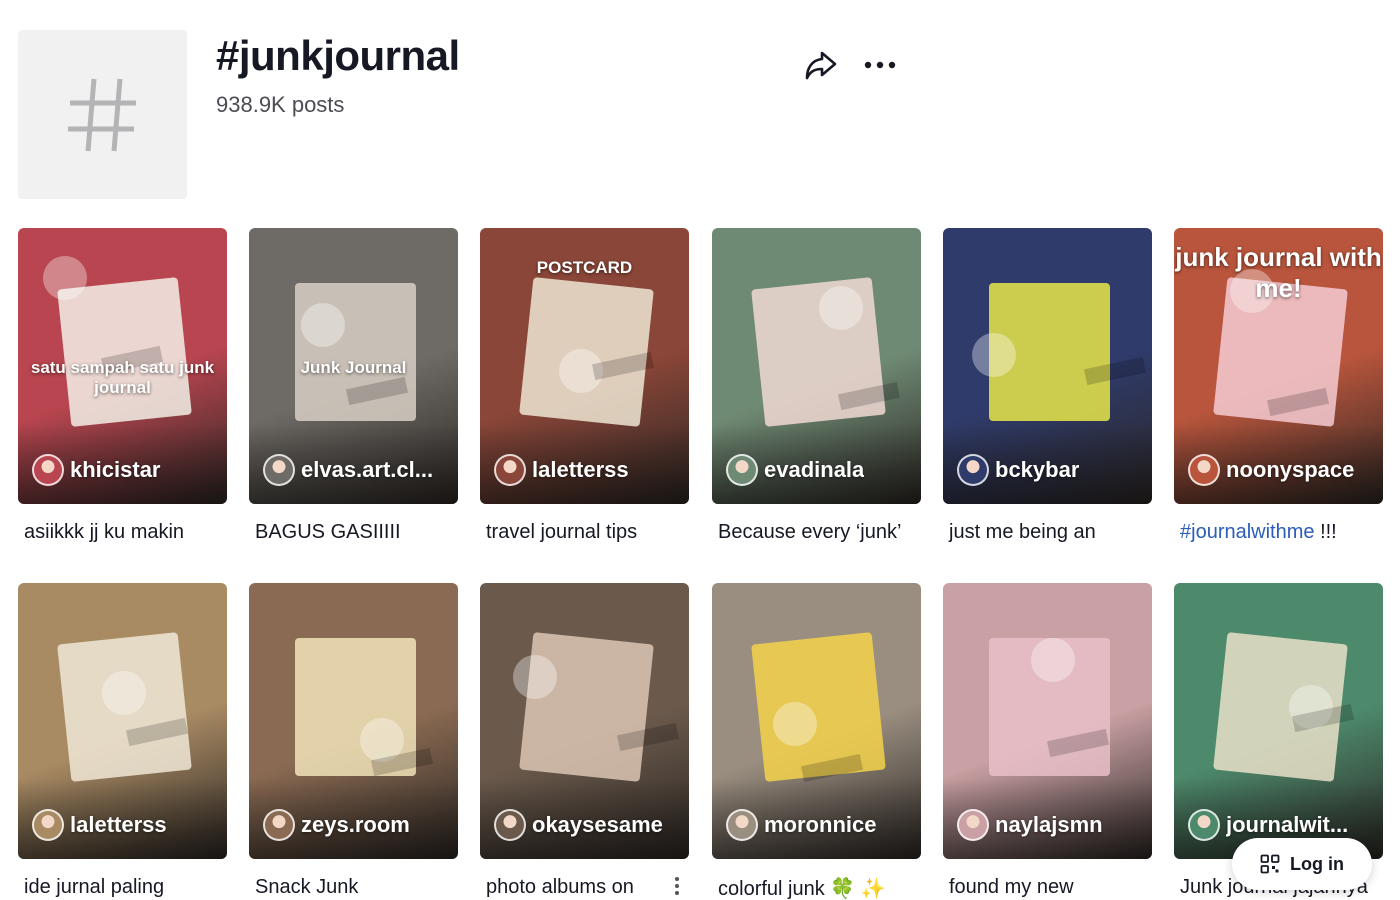 The image size is (1400, 900). What do you see at coordinates (677, 886) in the screenshot?
I see `video-more-options-icon` at bounding box center [677, 886].